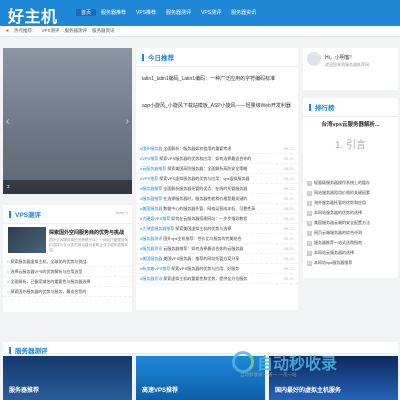 The image size is (400, 400). I want to click on rank-hero-quote: 1. 引言, so click(350, 145).